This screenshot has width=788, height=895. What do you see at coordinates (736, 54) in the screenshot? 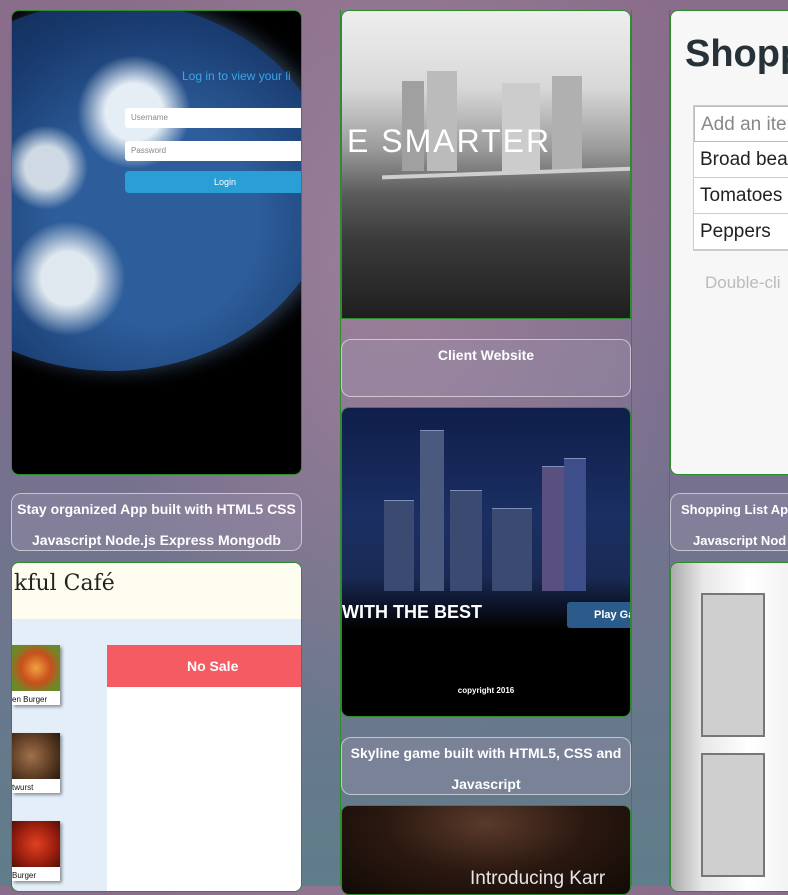
I see `app-title: Shopp` at bounding box center [736, 54].